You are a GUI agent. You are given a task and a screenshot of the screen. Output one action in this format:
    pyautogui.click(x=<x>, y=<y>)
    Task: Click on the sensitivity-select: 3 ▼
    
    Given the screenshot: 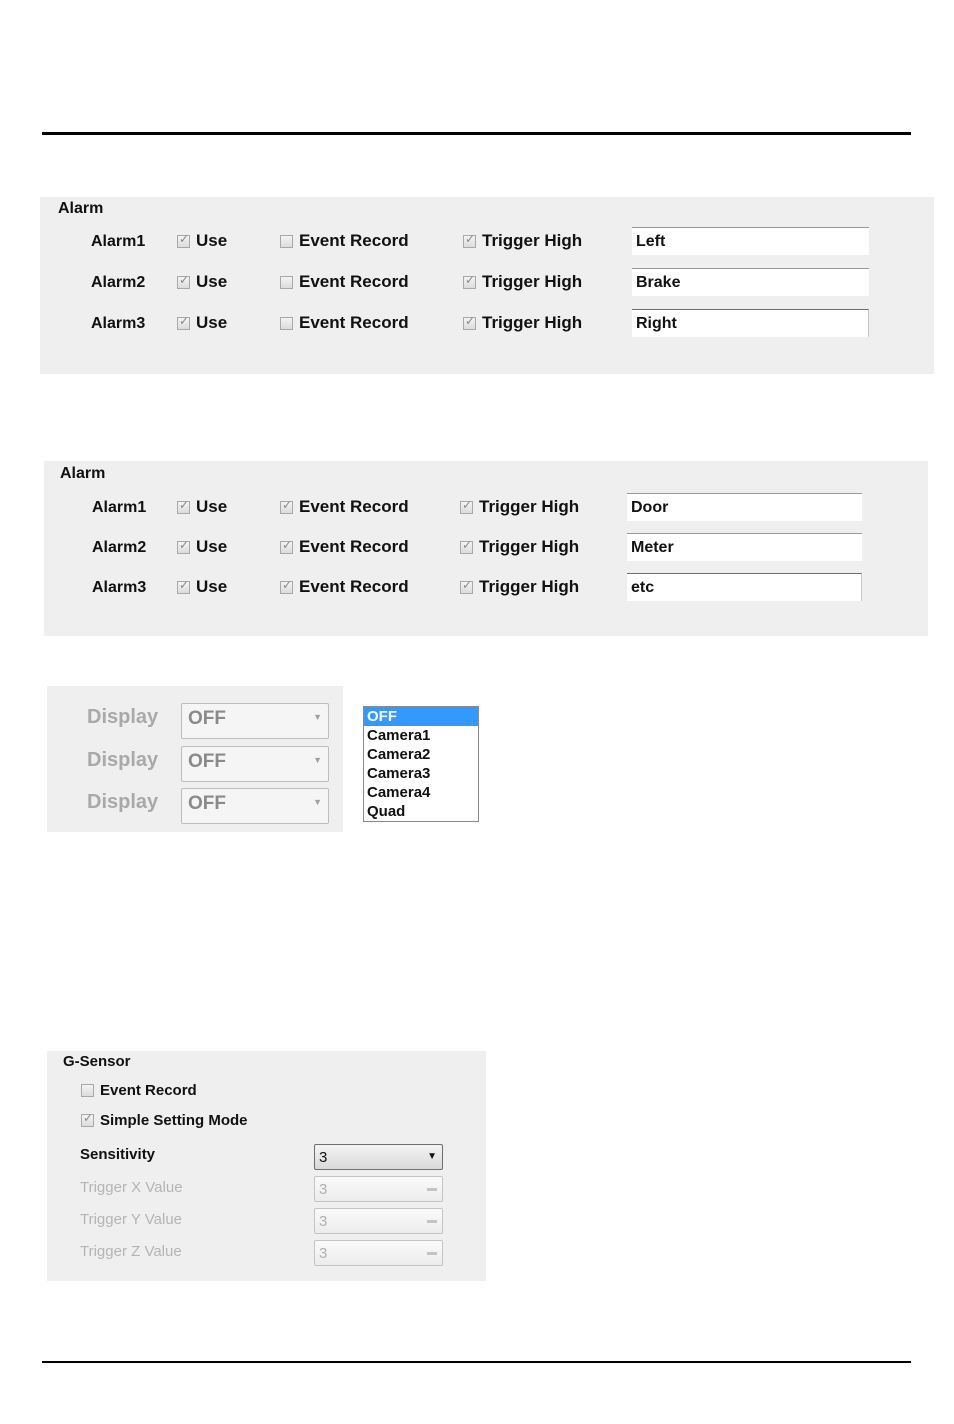 What is the action you would take?
    pyautogui.click(x=378, y=1157)
    